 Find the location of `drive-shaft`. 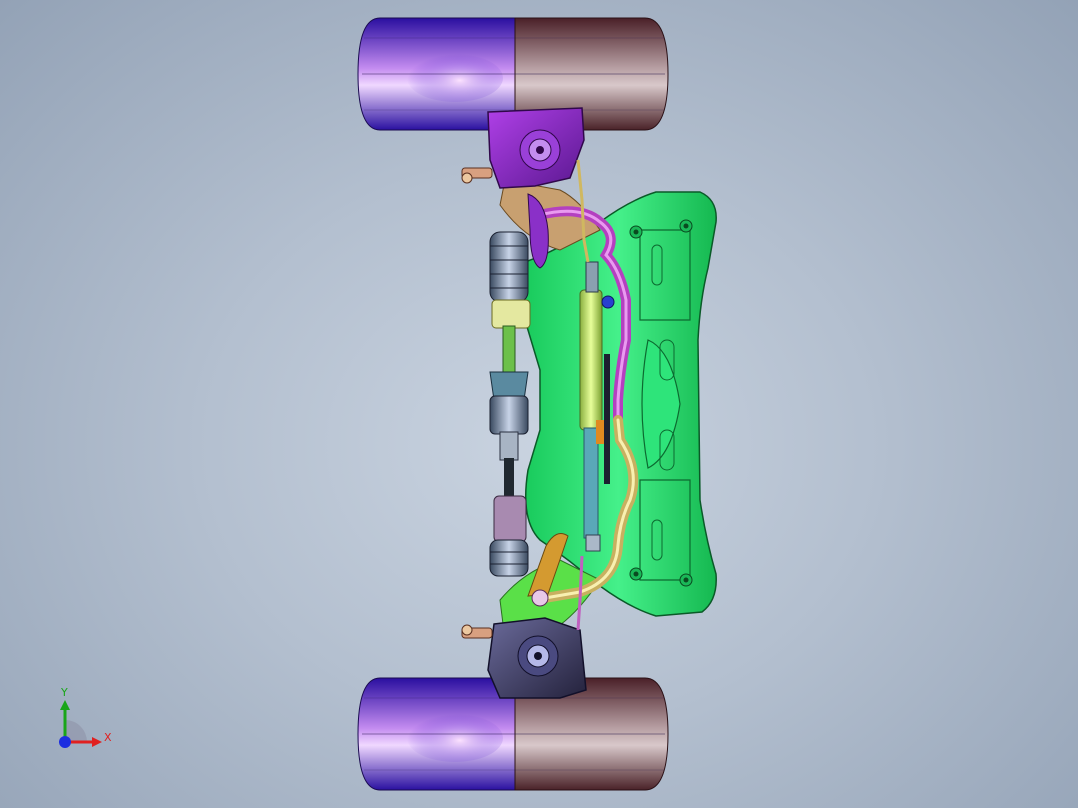

drive-shaft is located at coordinates (510, 404).